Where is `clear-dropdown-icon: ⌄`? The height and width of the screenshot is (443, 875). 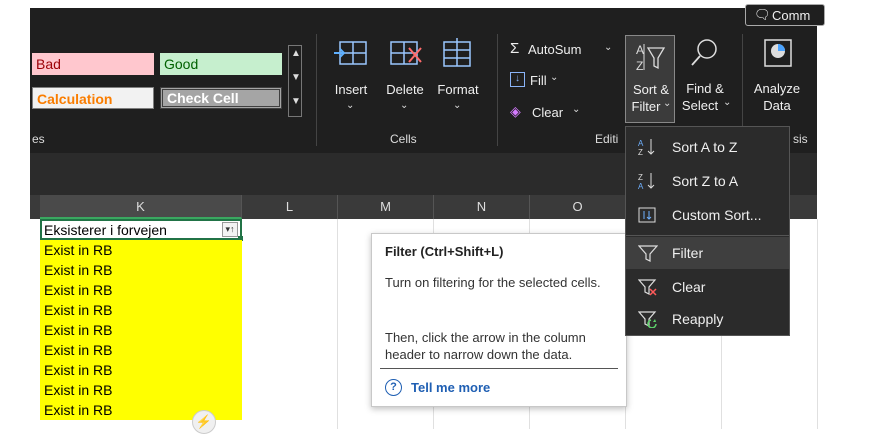 clear-dropdown-icon: ⌄ is located at coordinates (576, 109).